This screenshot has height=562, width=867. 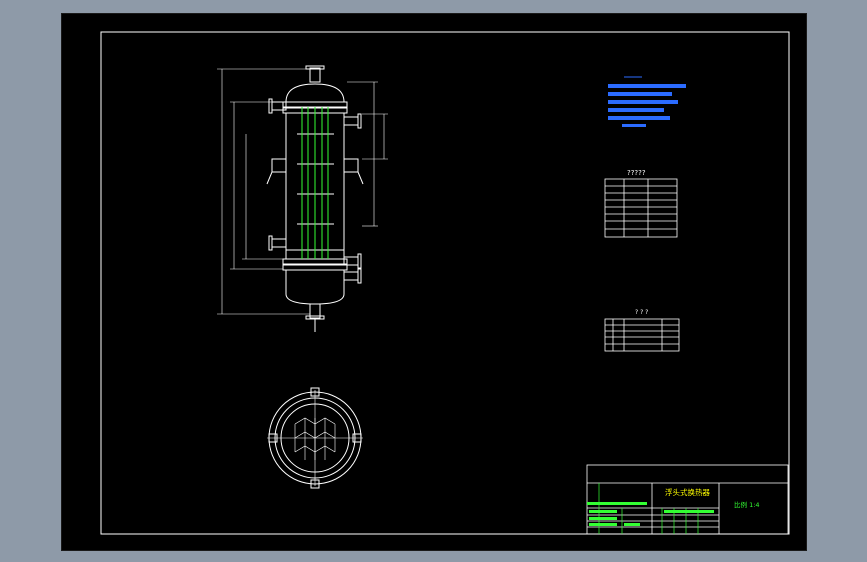 I want to click on design-table-title: ?????, so click(x=636, y=173).